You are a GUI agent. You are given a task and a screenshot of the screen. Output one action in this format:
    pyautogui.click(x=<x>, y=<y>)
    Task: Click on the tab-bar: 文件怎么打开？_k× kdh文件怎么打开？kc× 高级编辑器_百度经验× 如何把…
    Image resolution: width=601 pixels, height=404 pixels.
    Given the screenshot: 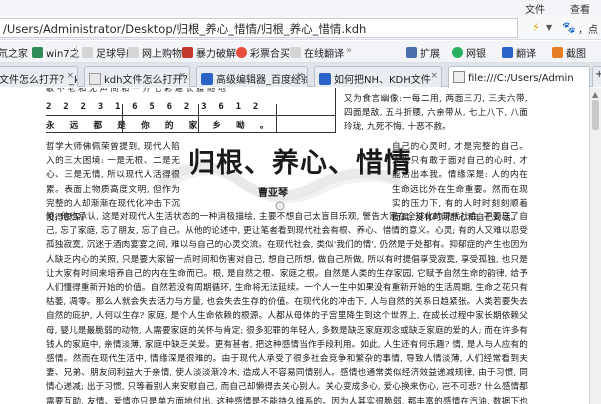 What is the action you would take?
    pyautogui.click(x=300, y=75)
    